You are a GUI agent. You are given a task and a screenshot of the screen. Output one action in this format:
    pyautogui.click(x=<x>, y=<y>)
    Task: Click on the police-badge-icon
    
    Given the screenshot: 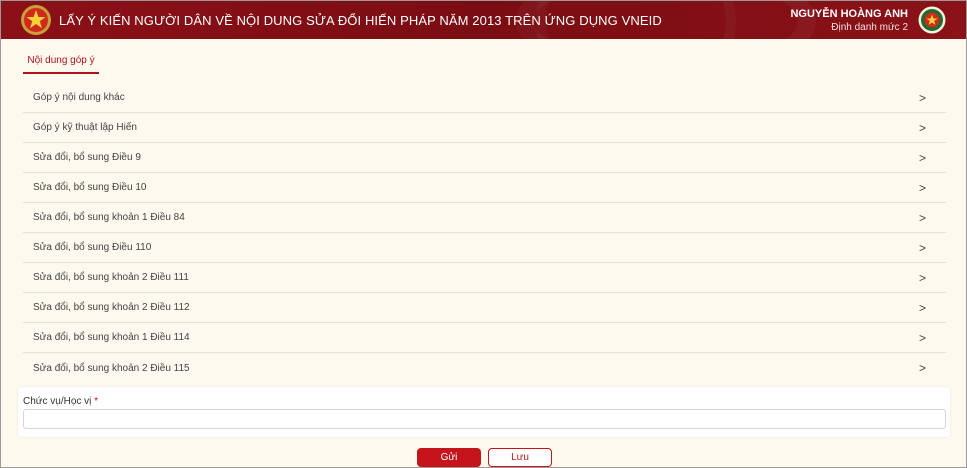 What is the action you would take?
    pyautogui.click(x=932, y=20)
    